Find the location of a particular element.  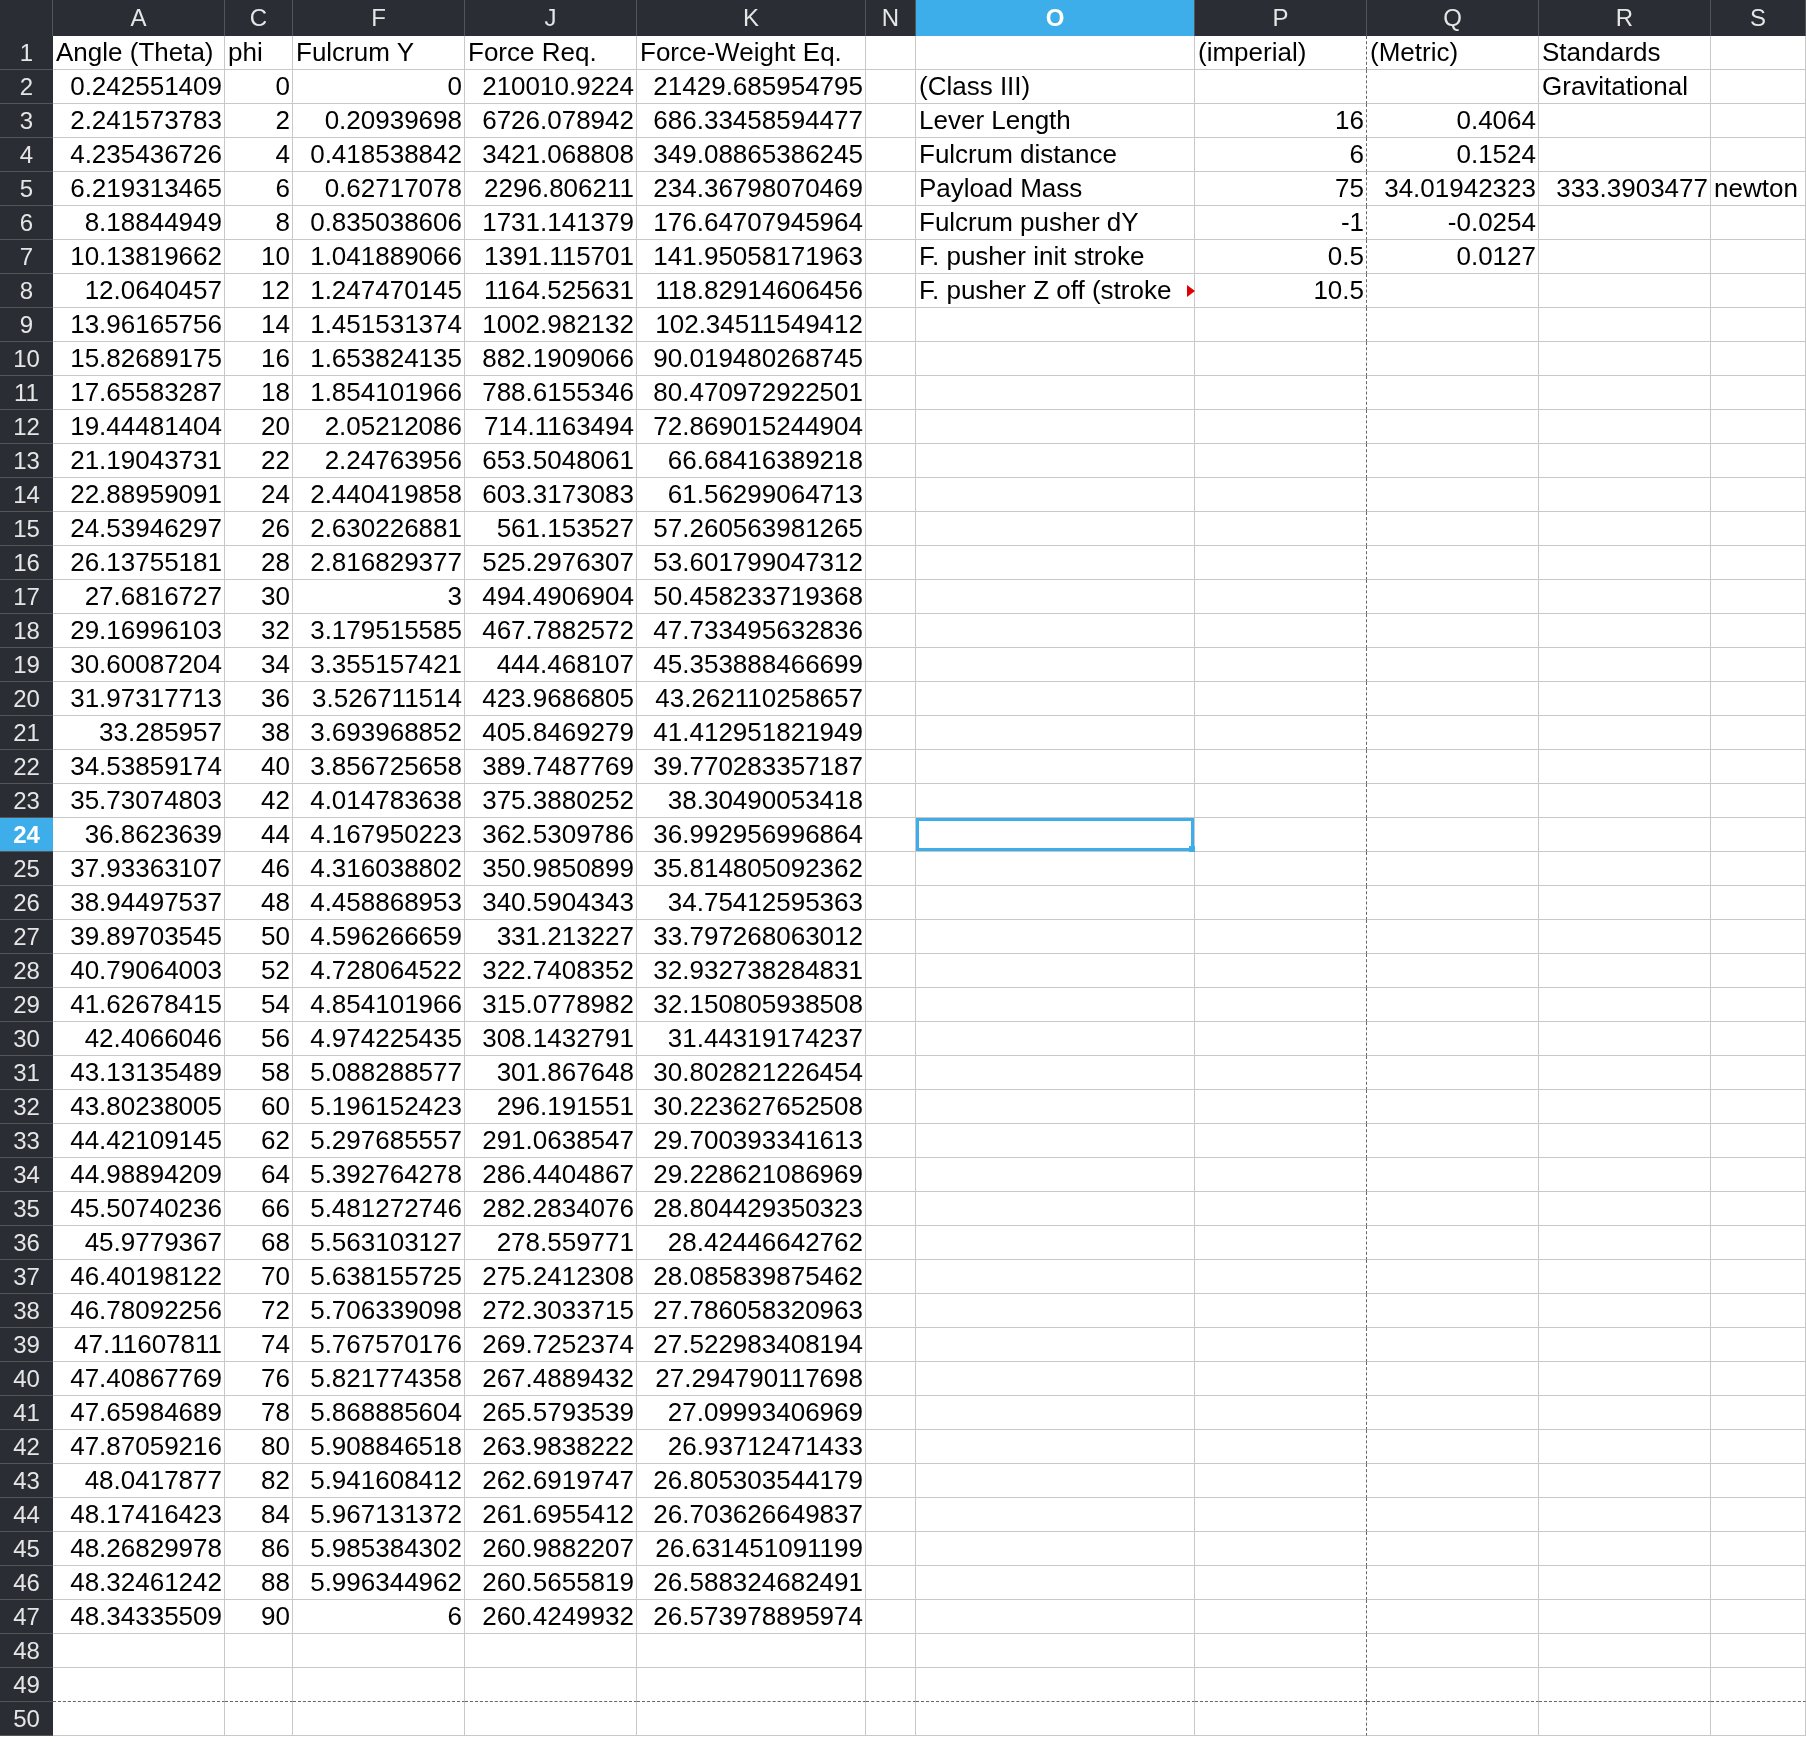

table-cell: 32.932738284831 is located at coordinates (751, 971).